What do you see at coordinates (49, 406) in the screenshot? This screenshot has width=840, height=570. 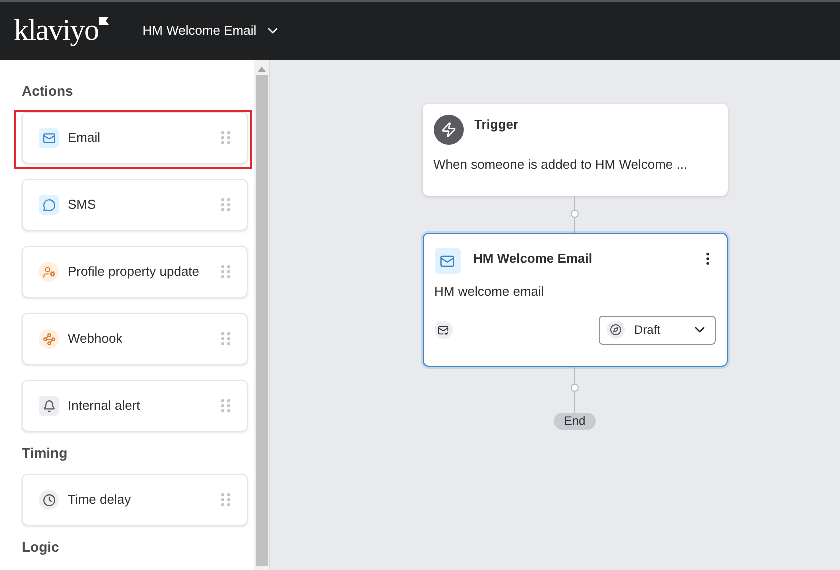 I see `alert-icon` at bounding box center [49, 406].